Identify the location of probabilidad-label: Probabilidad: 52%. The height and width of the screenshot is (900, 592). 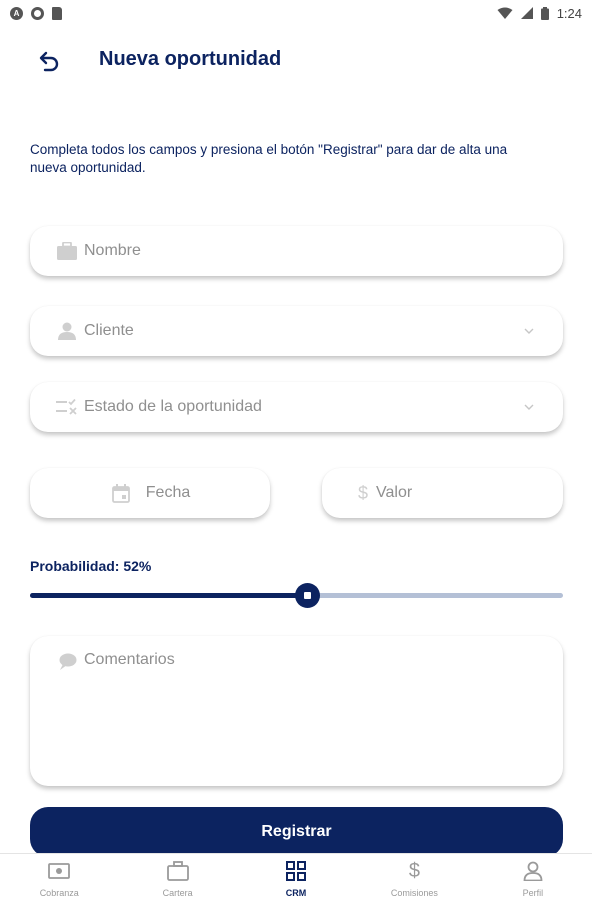
(91, 566).